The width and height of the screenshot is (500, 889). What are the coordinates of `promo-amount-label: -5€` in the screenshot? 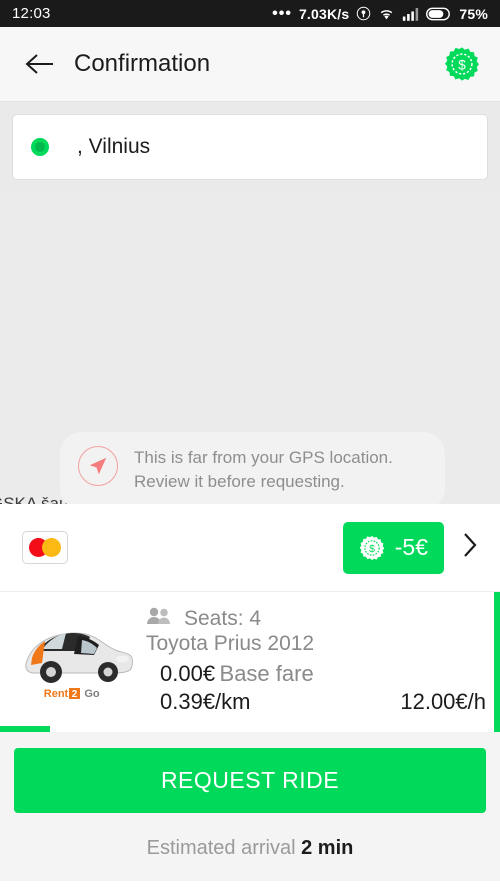 It's located at (411, 547).